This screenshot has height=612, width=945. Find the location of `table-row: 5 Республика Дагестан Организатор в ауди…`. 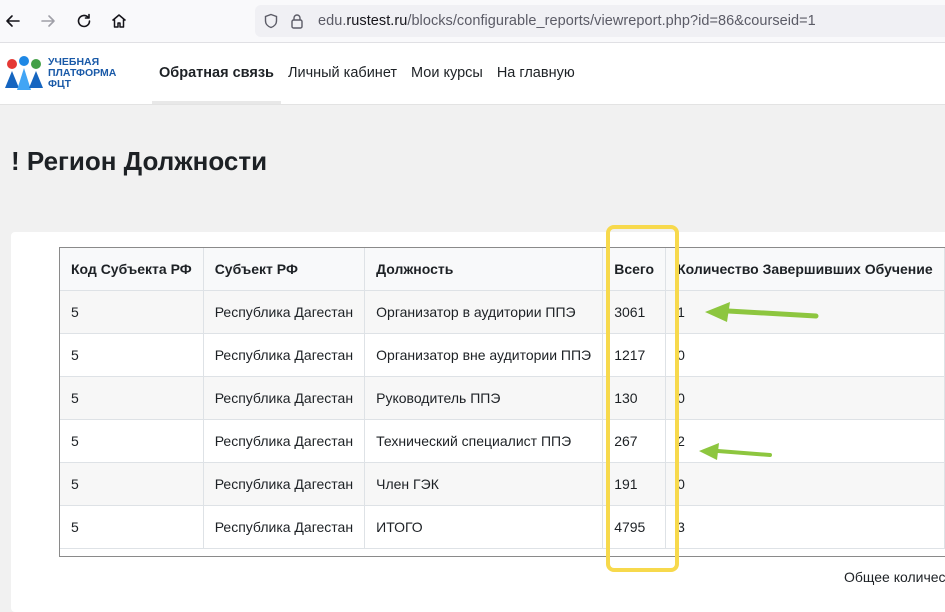

table-row: 5 Республика Дагестан Организатор в ауди… is located at coordinates (502, 312).